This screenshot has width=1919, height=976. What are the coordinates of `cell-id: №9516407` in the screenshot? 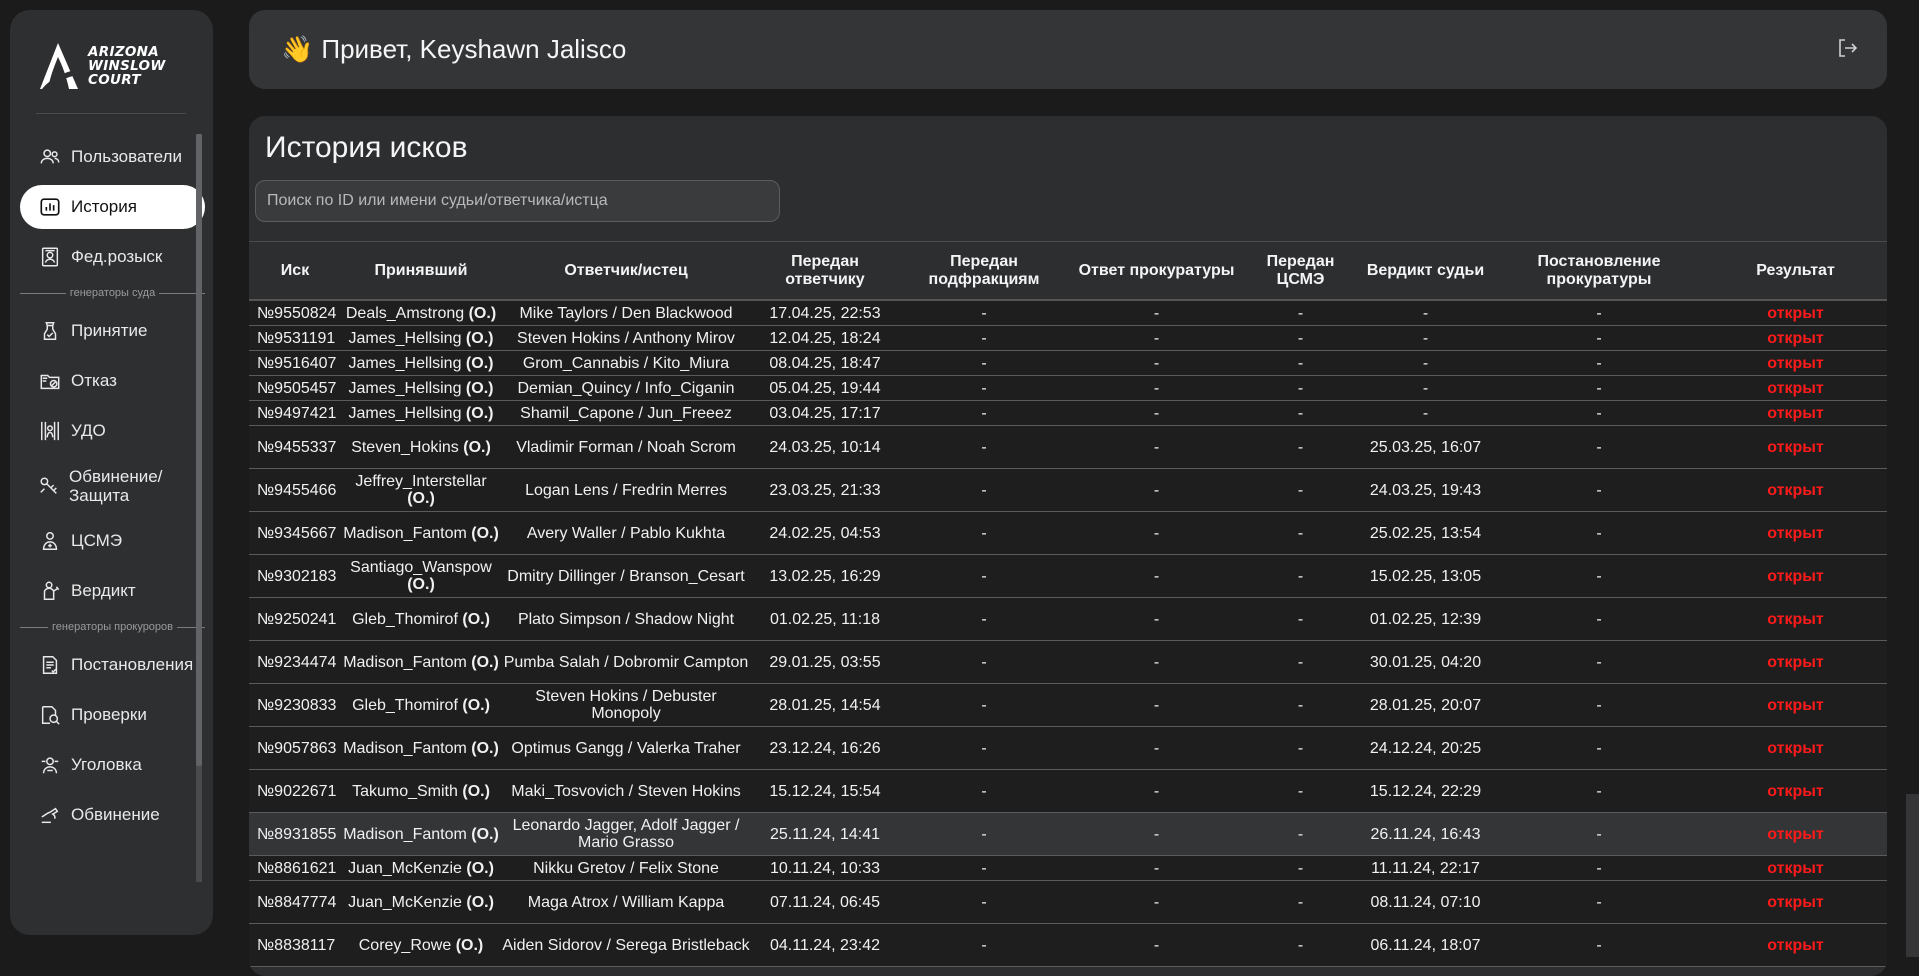 It's located at (295, 363).